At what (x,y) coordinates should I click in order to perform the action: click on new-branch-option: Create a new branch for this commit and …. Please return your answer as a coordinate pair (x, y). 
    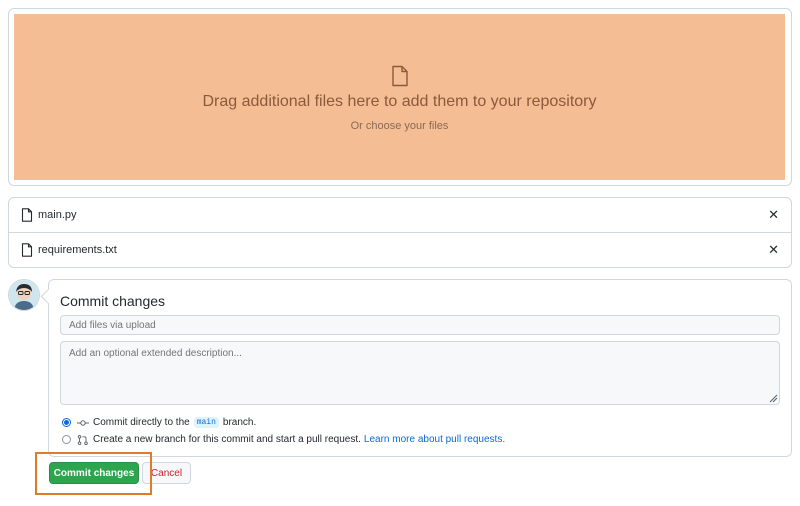
    Looking at the image, I should click on (283, 439).